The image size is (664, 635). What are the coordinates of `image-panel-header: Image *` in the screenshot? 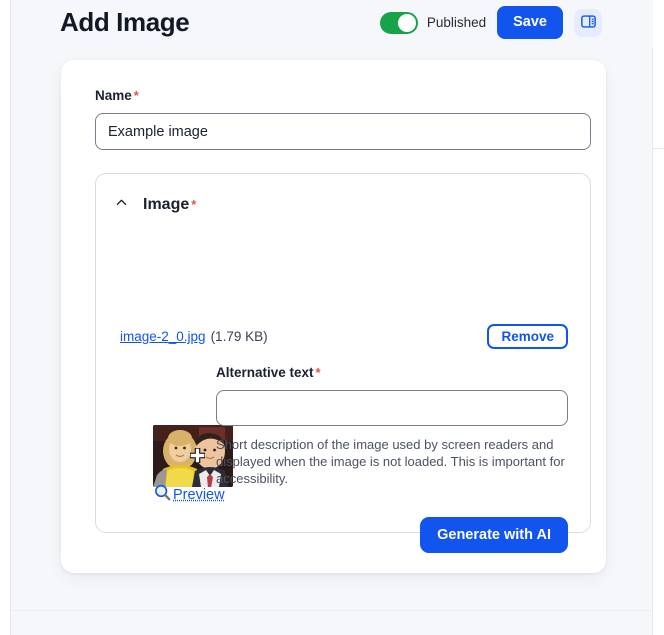 It's located at (155, 205).